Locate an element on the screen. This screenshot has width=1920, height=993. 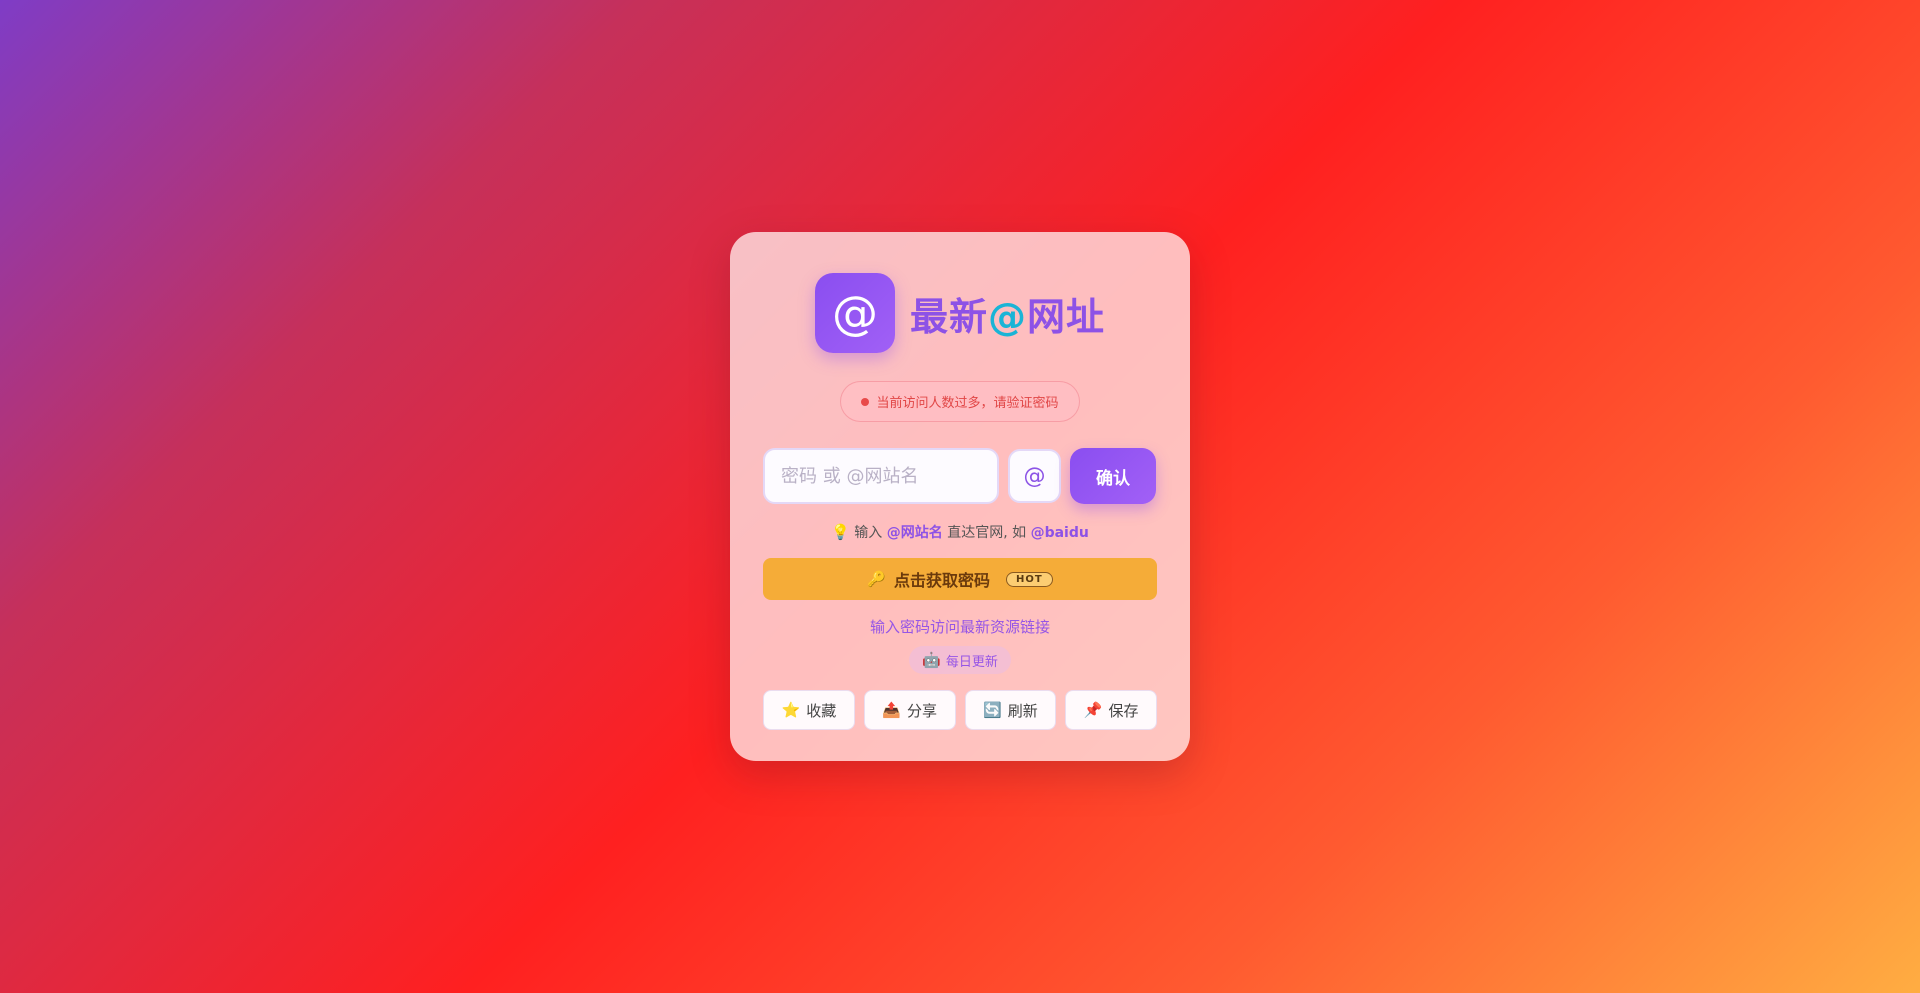
get-password-button: 🔑 点击获取密码 HOT is located at coordinates (960, 579).